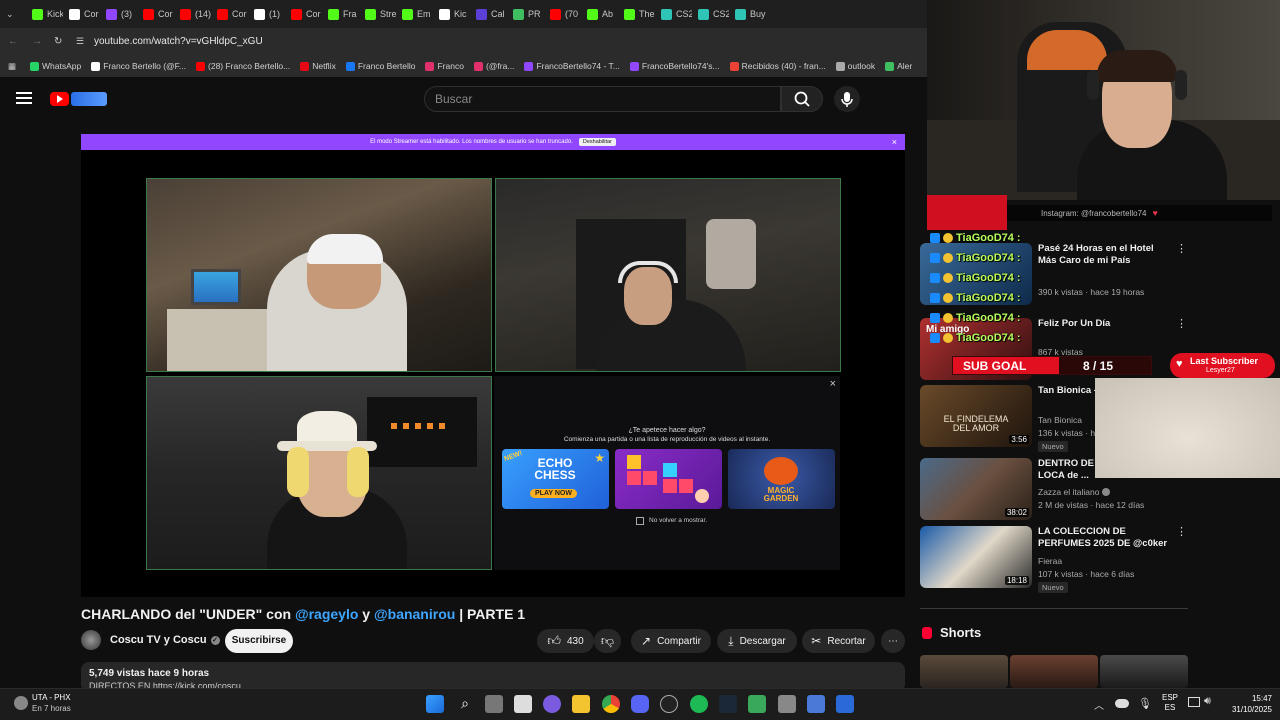 The height and width of the screenshot is (720, 1280). What do you see at coordinates (581, 704) in the screenshot?
I see `file-explorer-icon` at bounding box center [581, 704].